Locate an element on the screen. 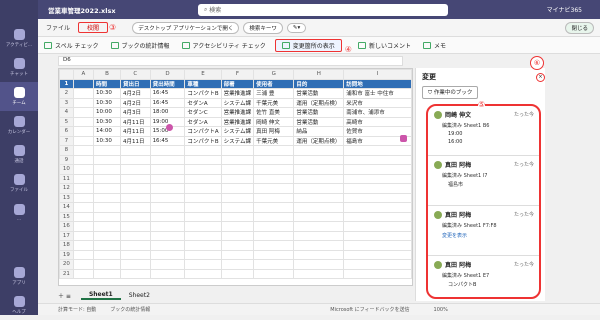  change-card: 岡崎 伸文 たった今 編集済み Sheet1 B6 19:00 16:00 is located at coordinates (483, 131).